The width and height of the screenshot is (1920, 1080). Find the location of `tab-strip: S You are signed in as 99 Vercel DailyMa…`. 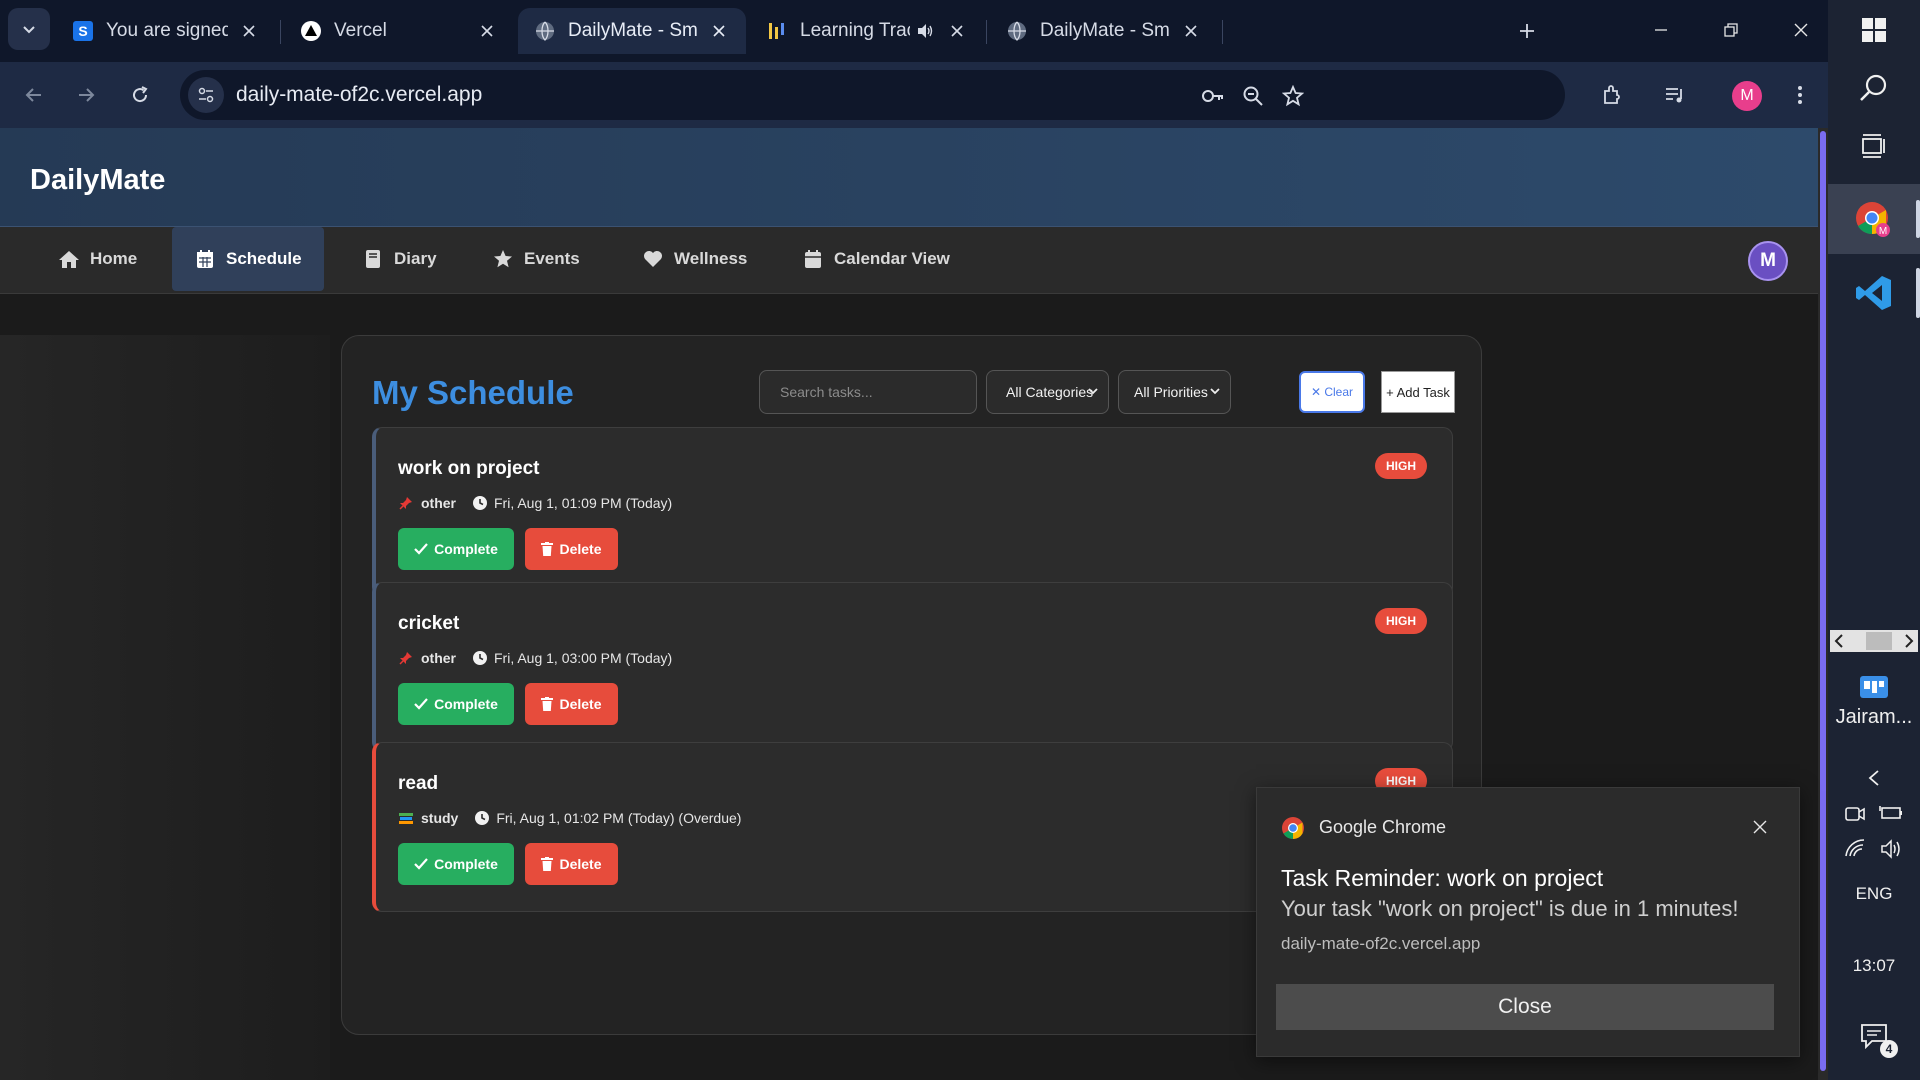

tab-strip: S You are signed in as 99 Vercel DailyMa… is located at coordinates (914, 31).